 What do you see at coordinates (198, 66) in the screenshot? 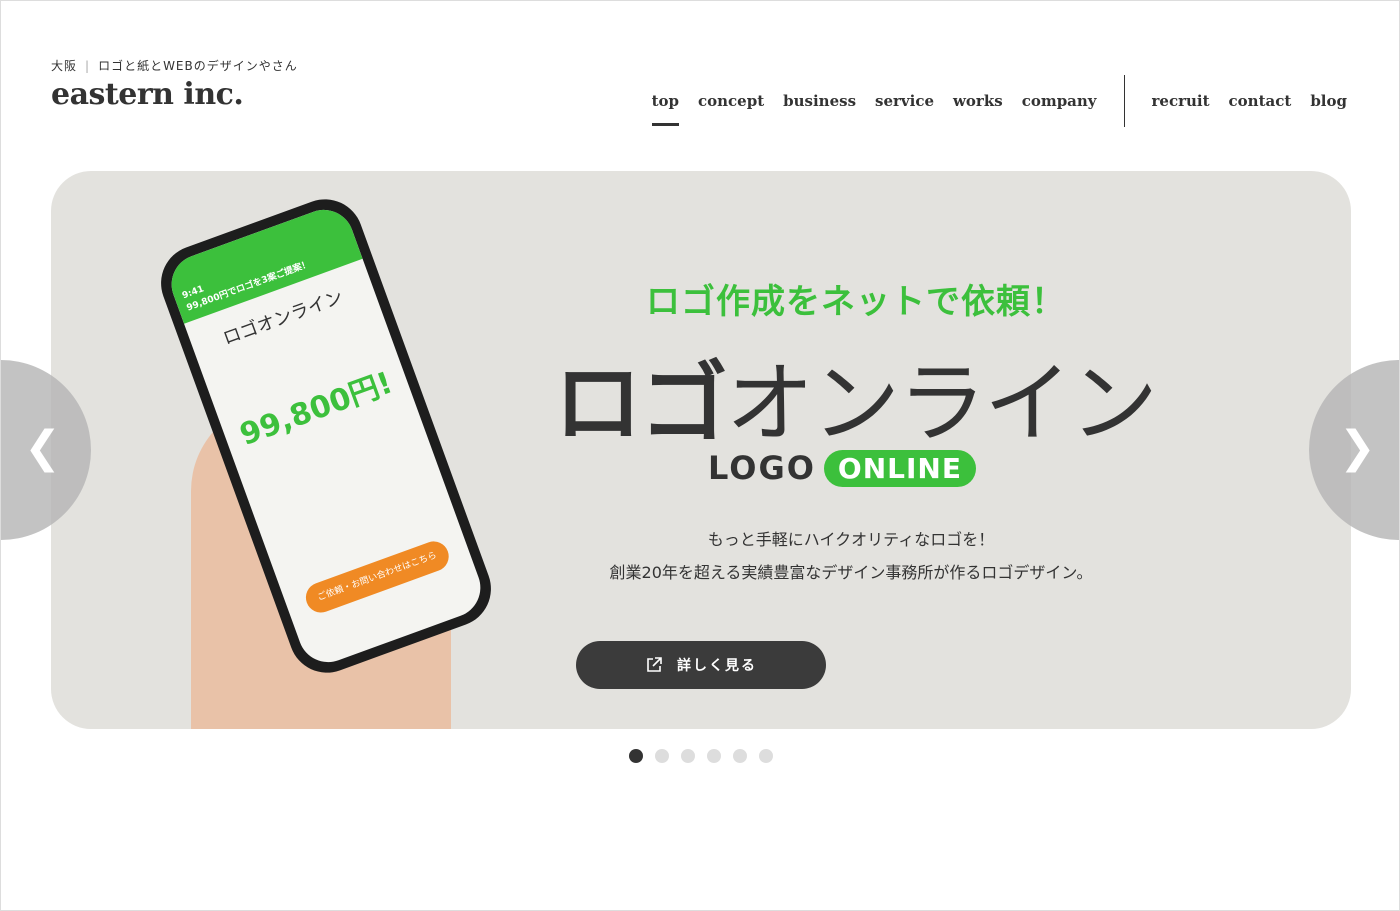
I see `tagline-text: ロゴと紙とWEBのデザインやさん` at bounding box center [198, 66].